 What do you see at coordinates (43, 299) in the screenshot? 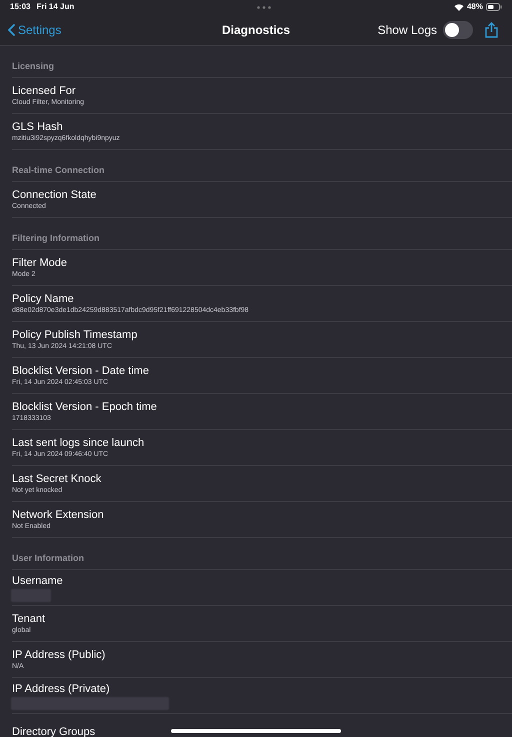
I see `row-title: Policy Name` at bounding box center [43, 299].